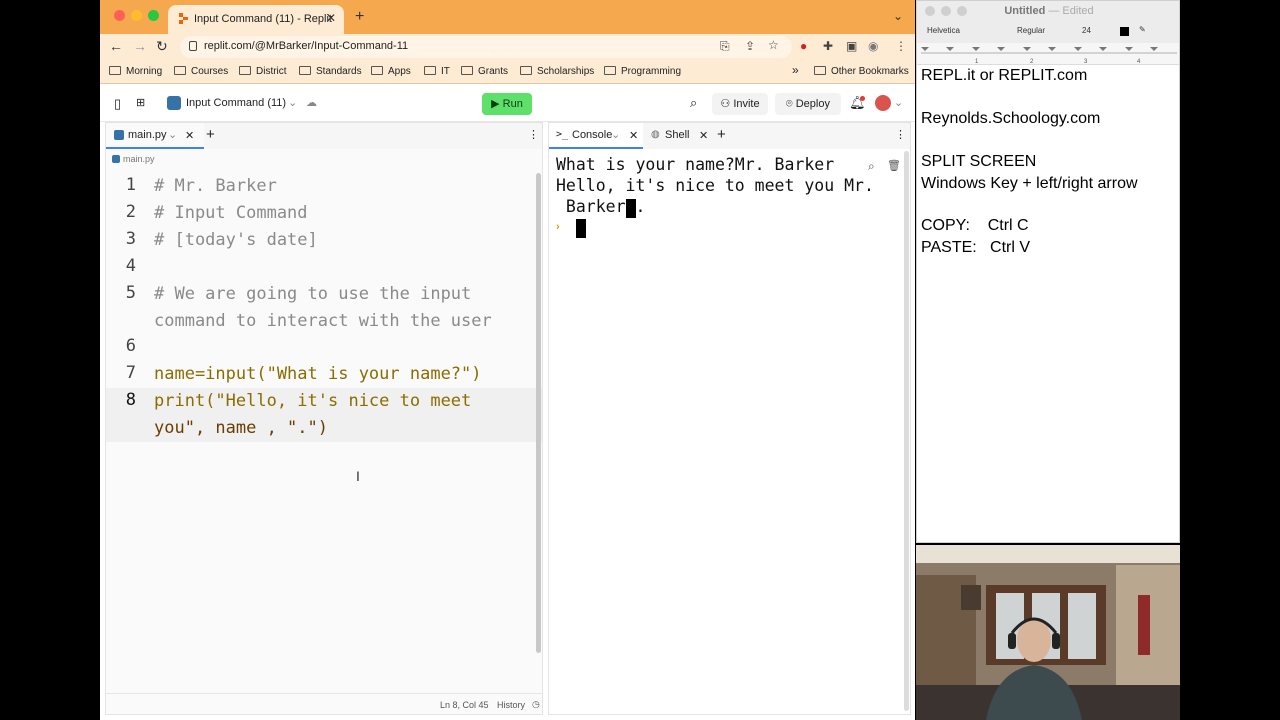 The width and height of the screenshot is (1280, 720). Describe the element at coordinates (162, 46) in the screenshot. I see `reload-icon: ↻` at that location.